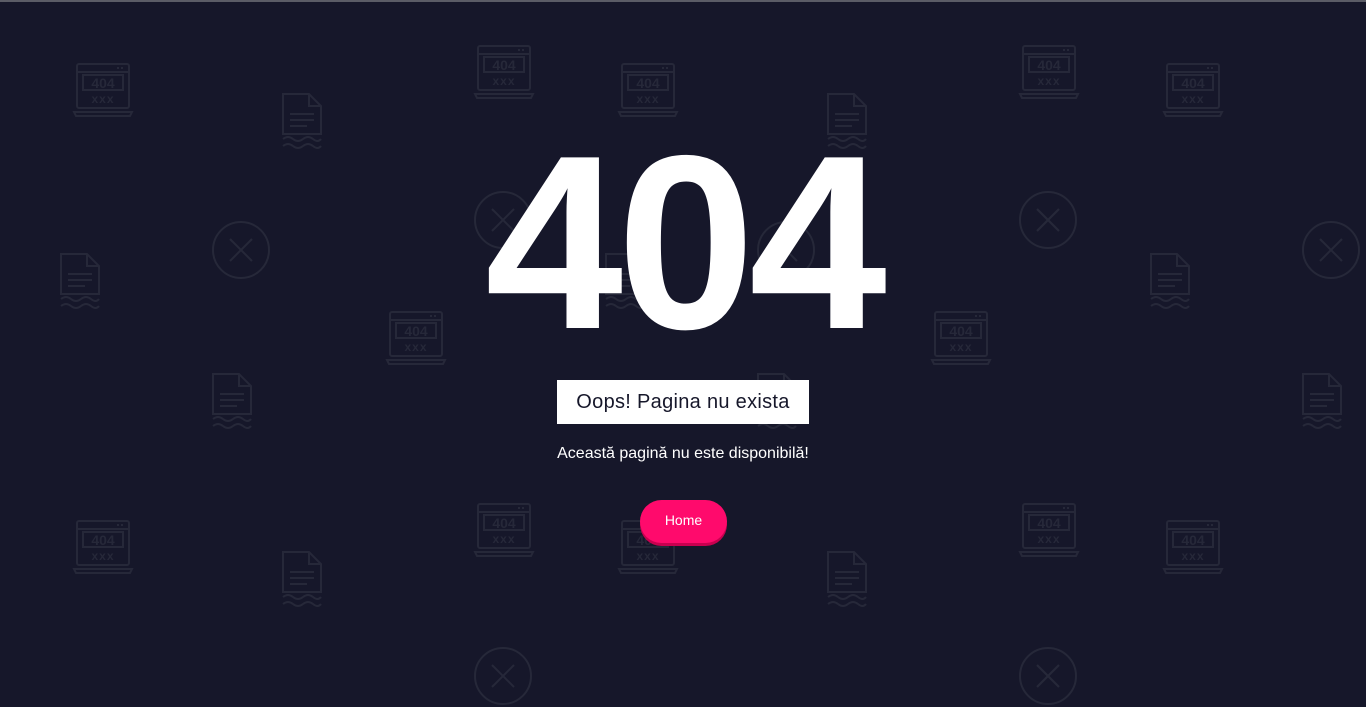 The height and width of the screenshot is (707, 1366). I want to click on error-message: Această pagină nu este disponibilă!, so click(683, 453).